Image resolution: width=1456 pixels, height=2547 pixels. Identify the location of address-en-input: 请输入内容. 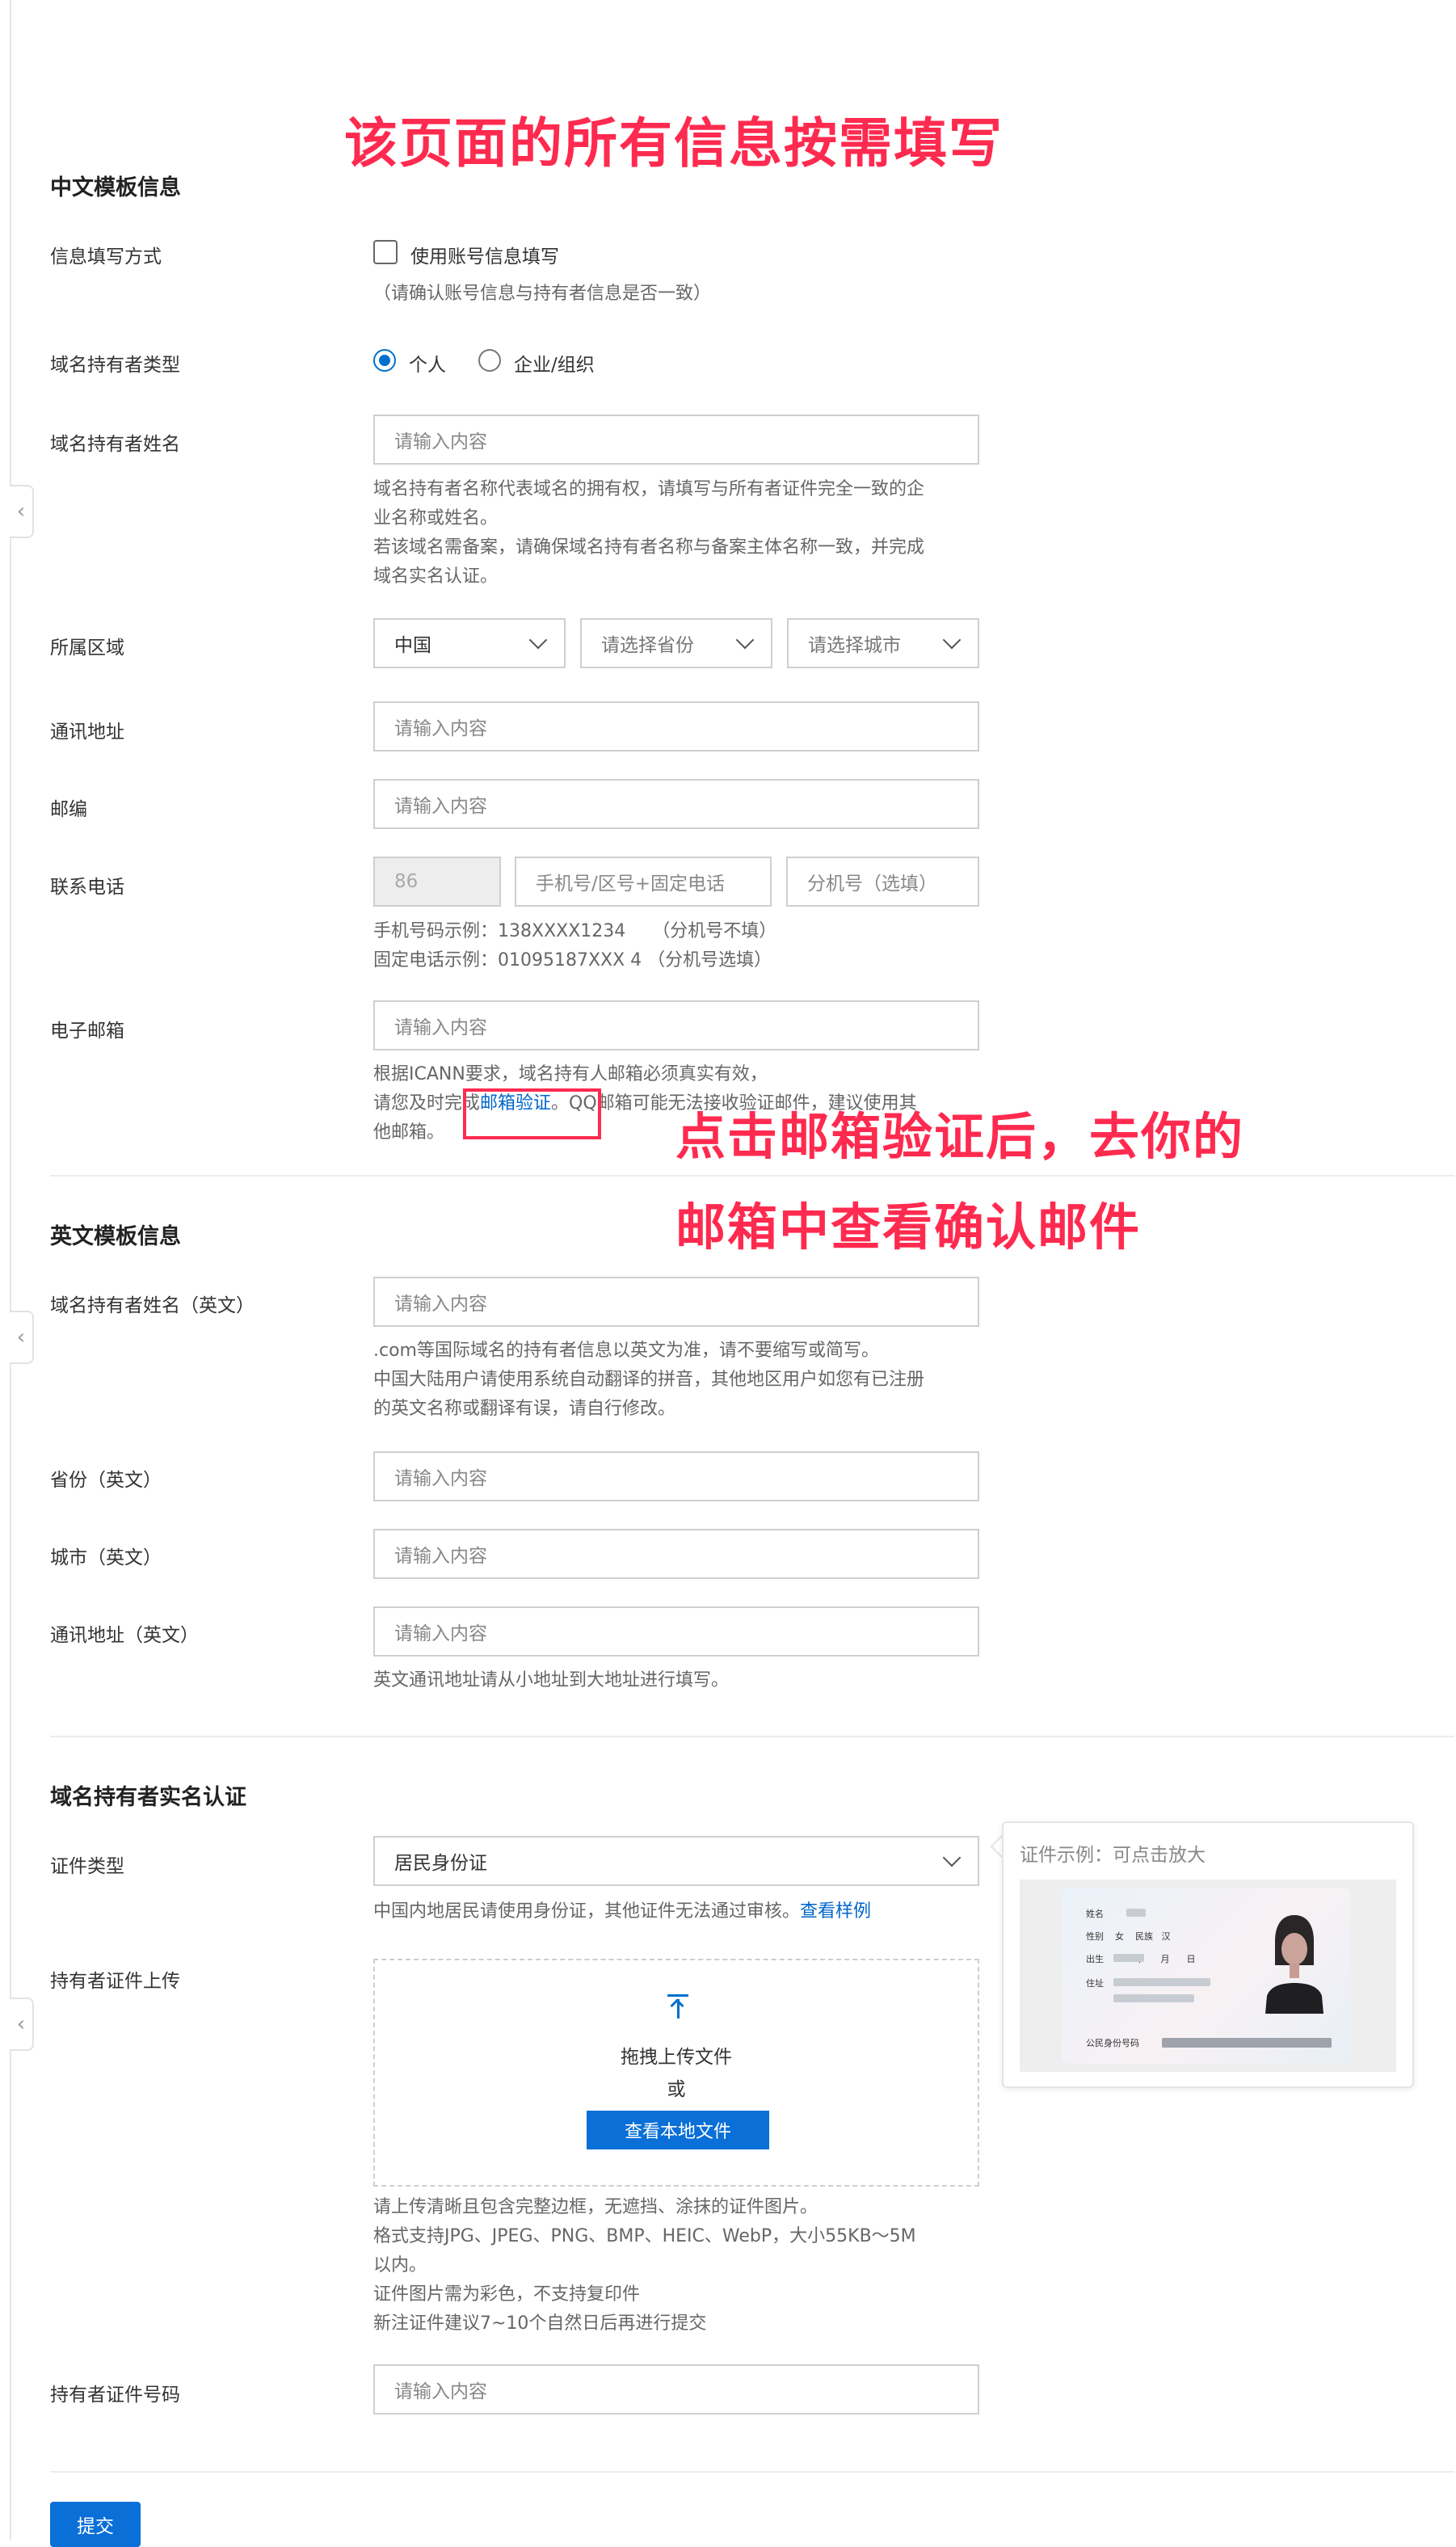
(676, 1631).